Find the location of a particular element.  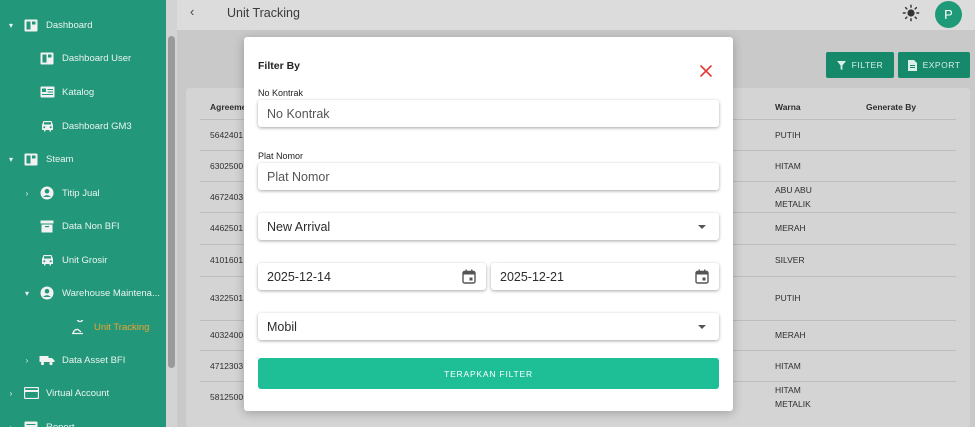

truck-icon is located at coordinates (47, 360).